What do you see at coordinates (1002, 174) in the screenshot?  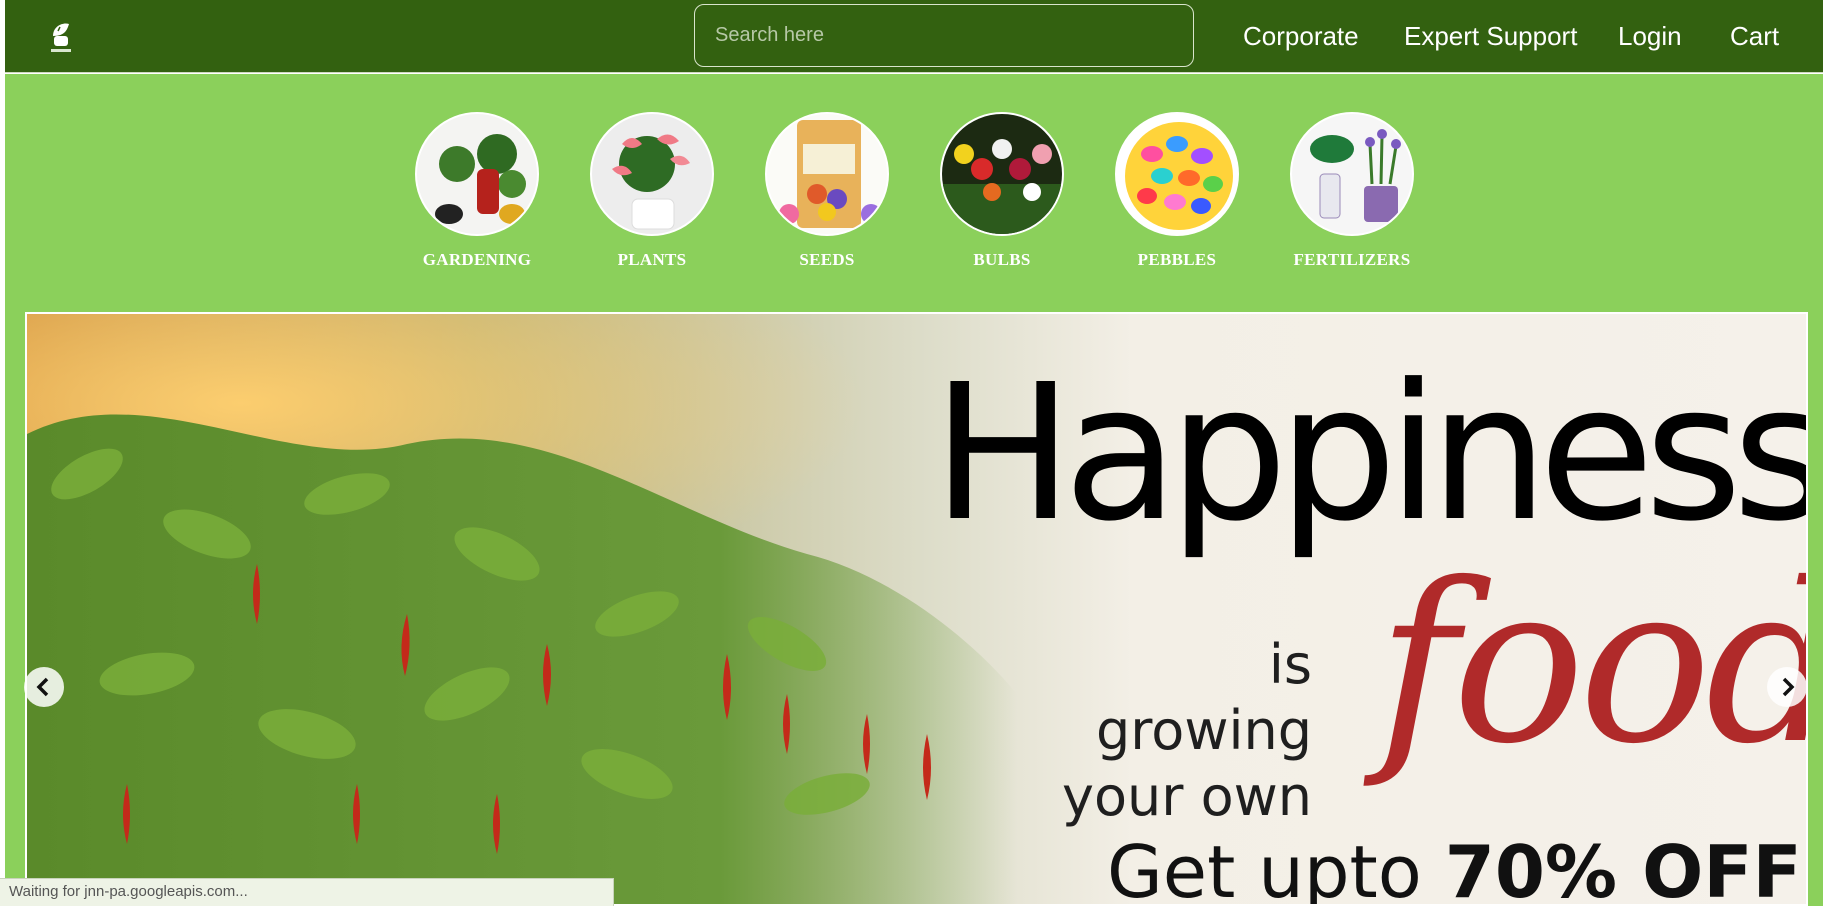 I see `bulbs-image` at bounding box center [1002, 174].